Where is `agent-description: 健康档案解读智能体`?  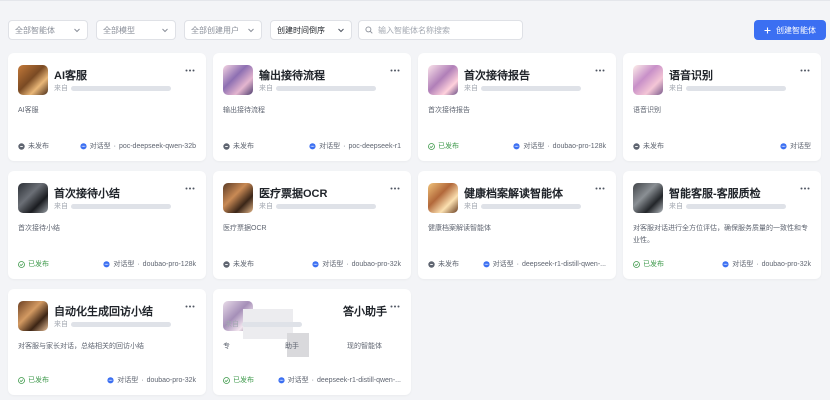
agent-description: 健康档案解读智能体 is located at coordinates (459, 228).